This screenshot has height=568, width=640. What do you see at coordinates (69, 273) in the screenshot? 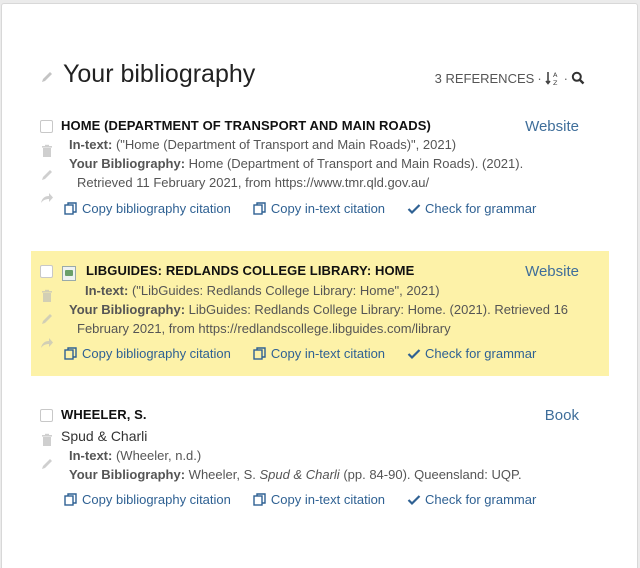
I see `favicon-image` at bounding box center [69, 273].